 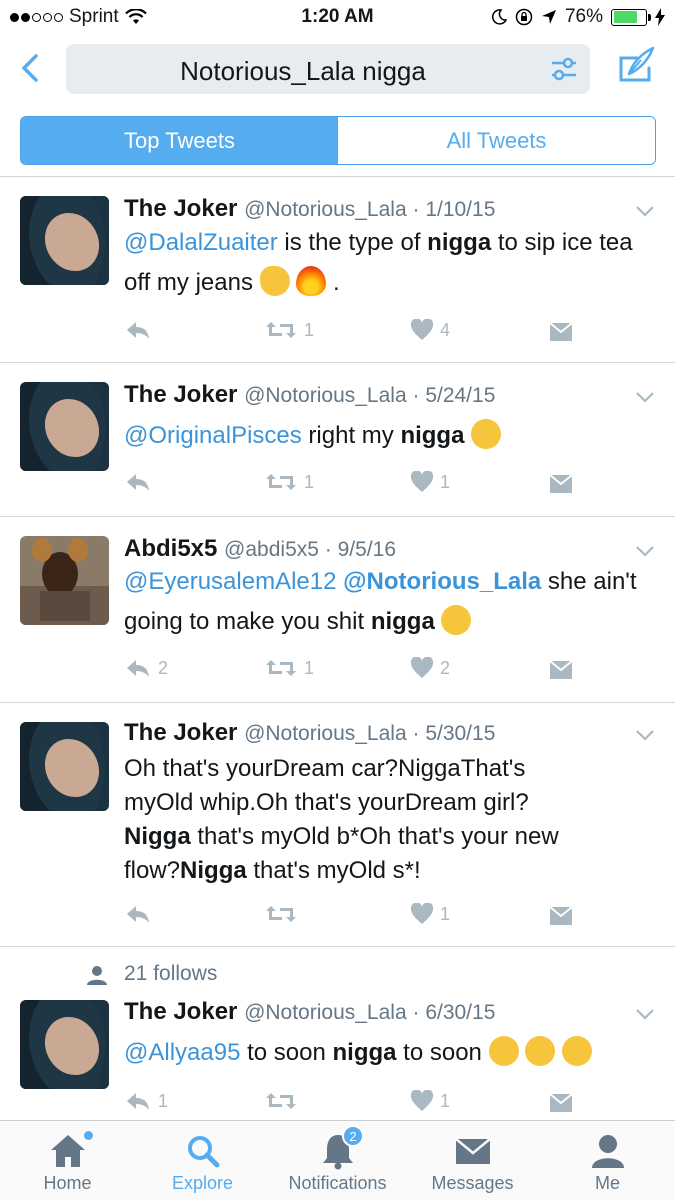 I want to click on text-line: myOld whip.Oh that's yourDream girl?, so click(x=326, y=802).